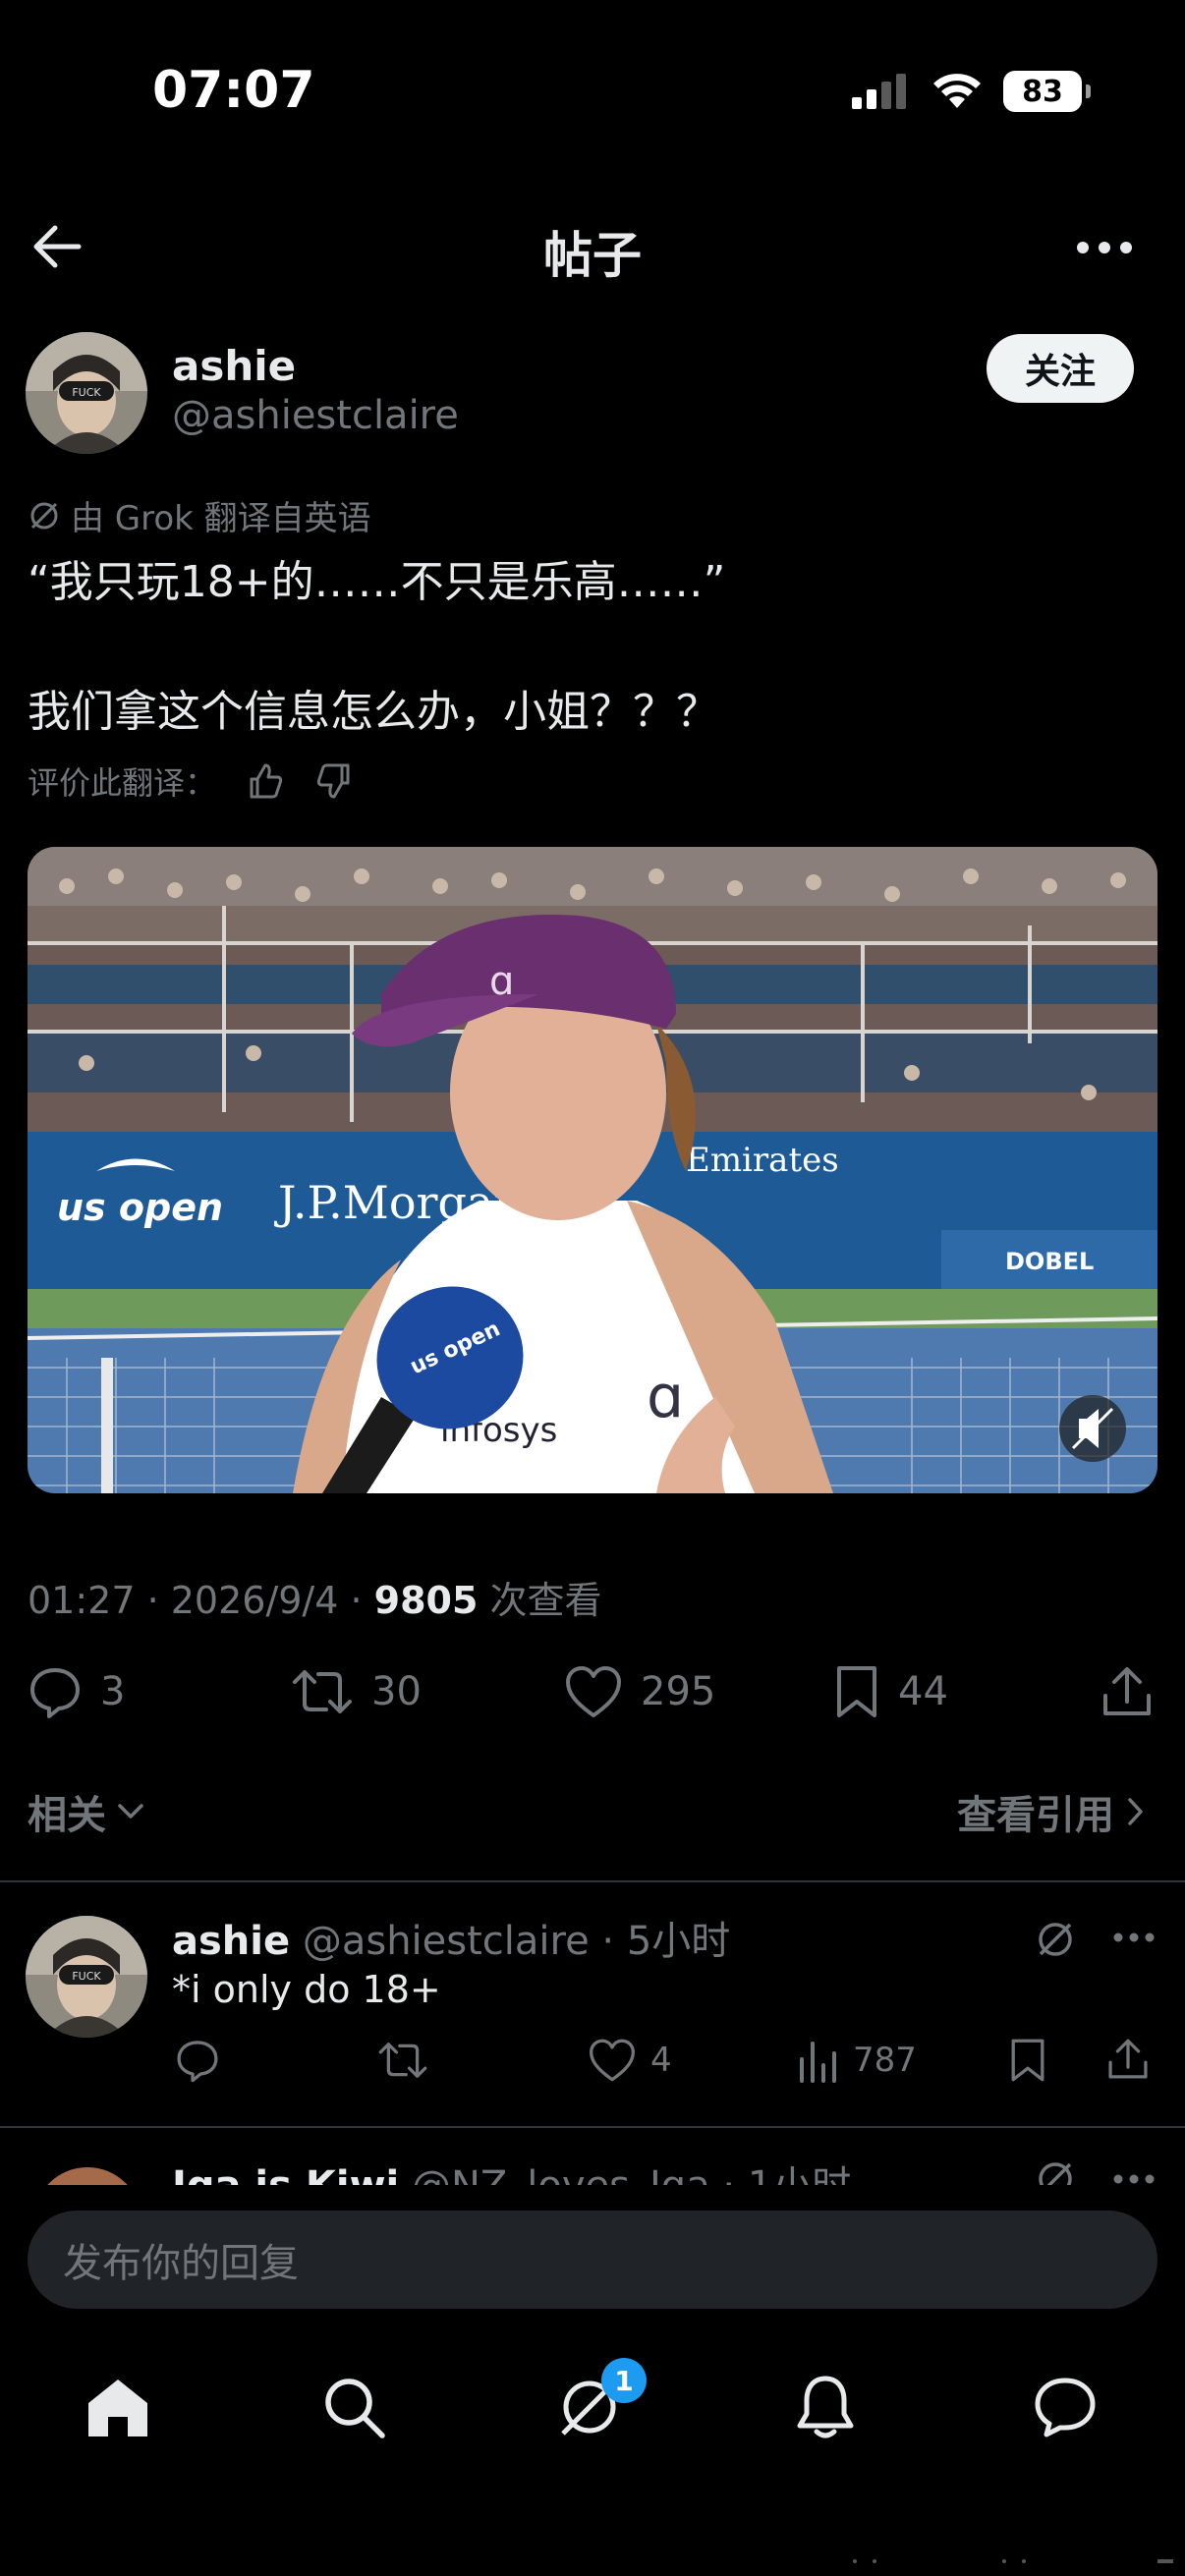 Image resolution: width=1185 pixels, height=2576 pixels. Describe the element at coordinates (957, 91) in the screenshot. I see `wifi-icon` at that location.